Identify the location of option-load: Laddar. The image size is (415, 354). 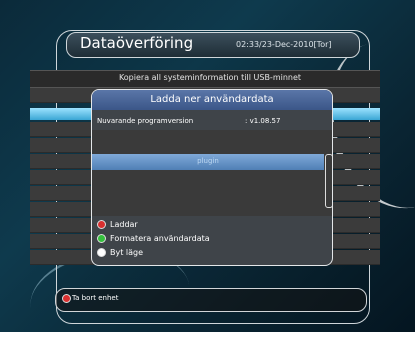
(117, 224).